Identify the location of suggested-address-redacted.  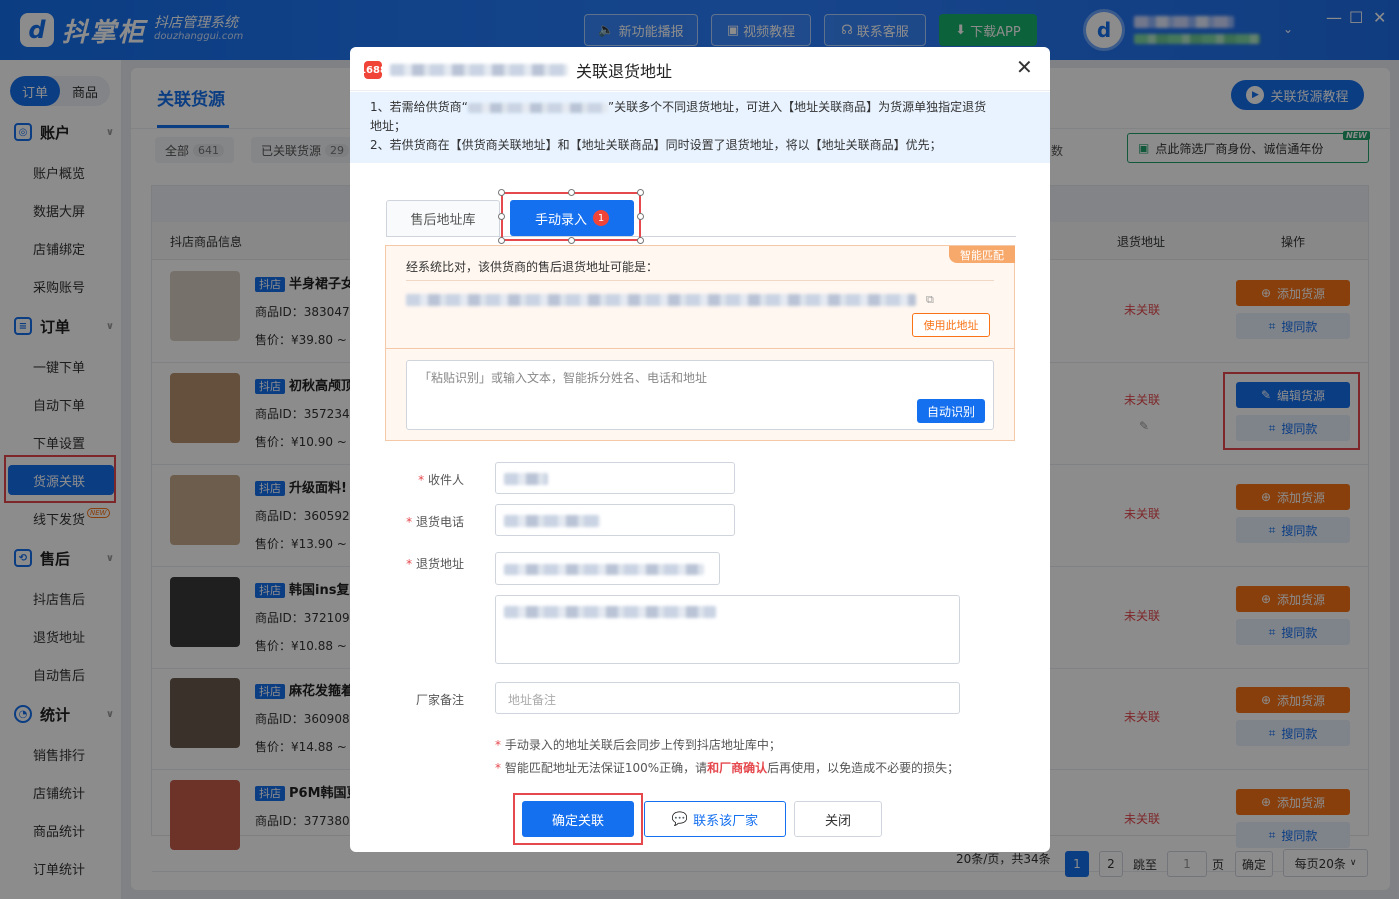
(661, 300).